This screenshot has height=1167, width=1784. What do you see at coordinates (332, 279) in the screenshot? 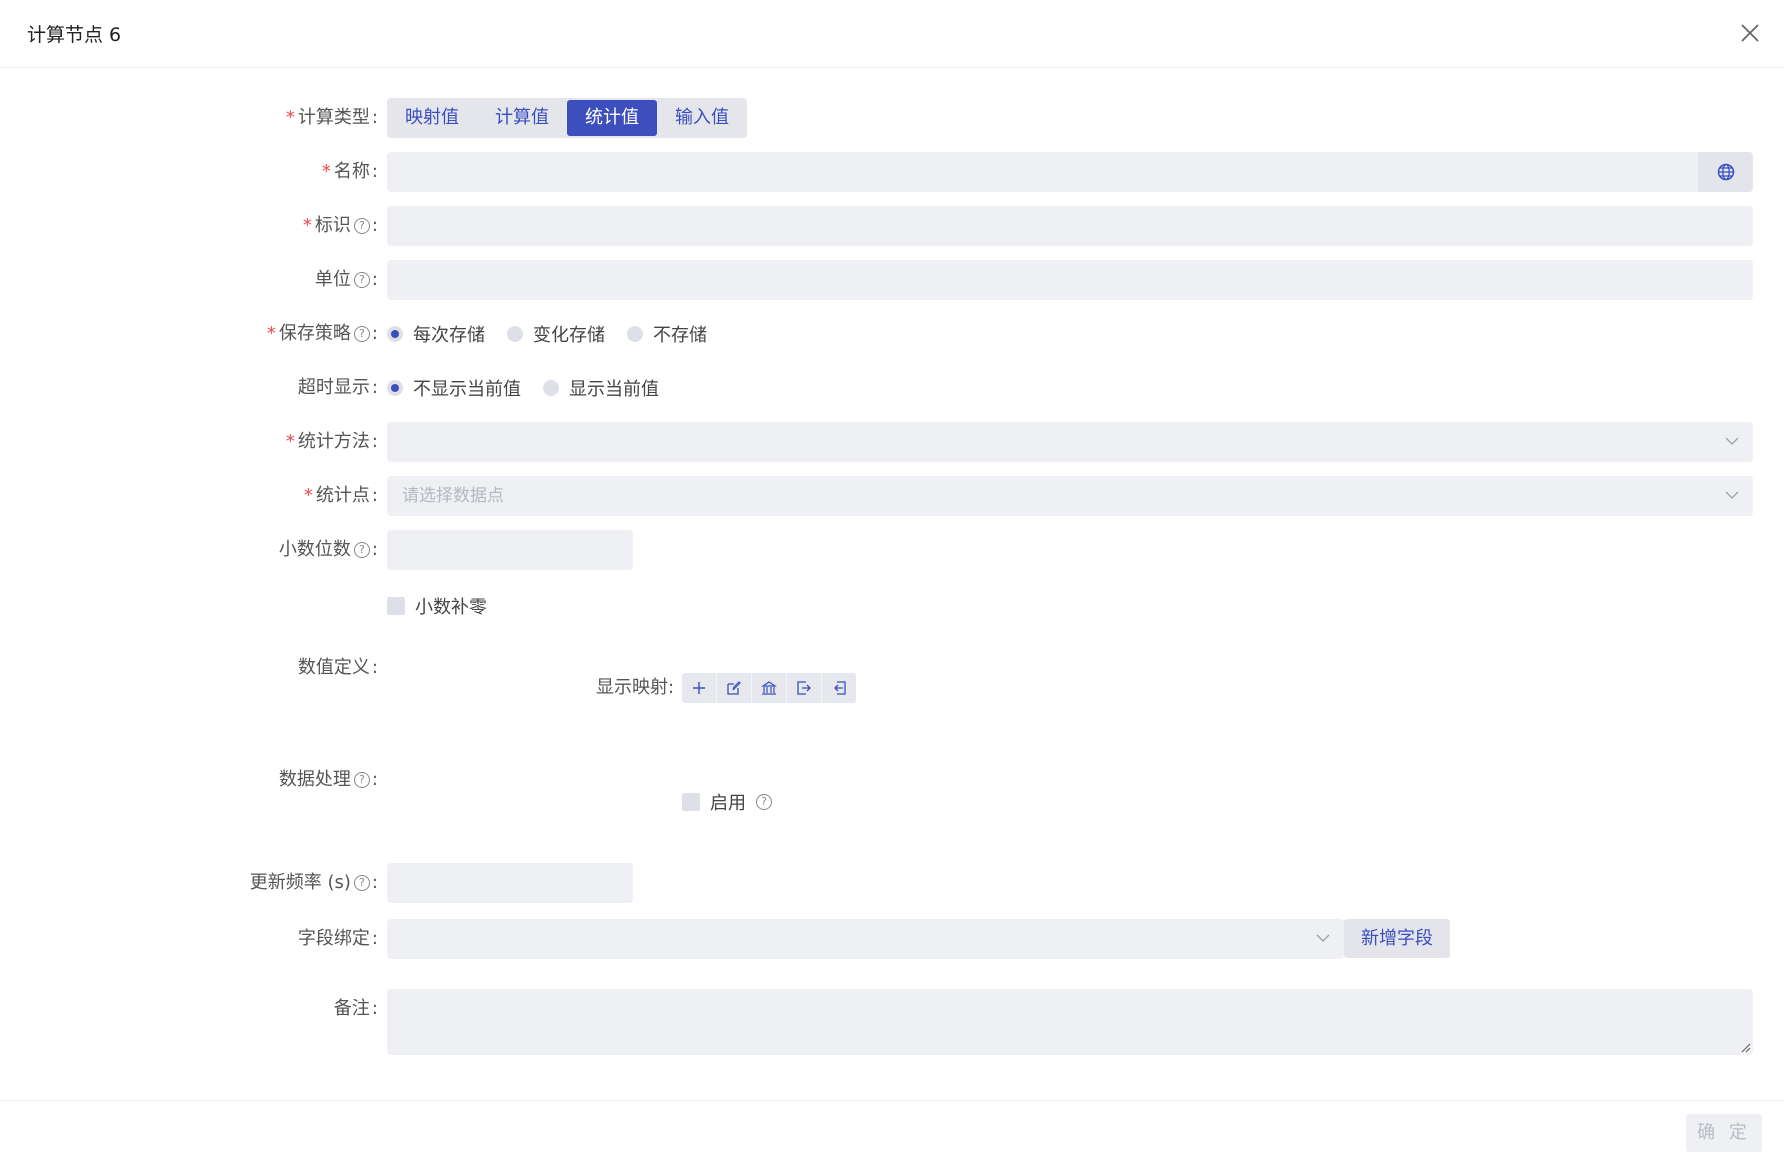
I see `unit-label-text: 单位` at bounding box center [332, 279].